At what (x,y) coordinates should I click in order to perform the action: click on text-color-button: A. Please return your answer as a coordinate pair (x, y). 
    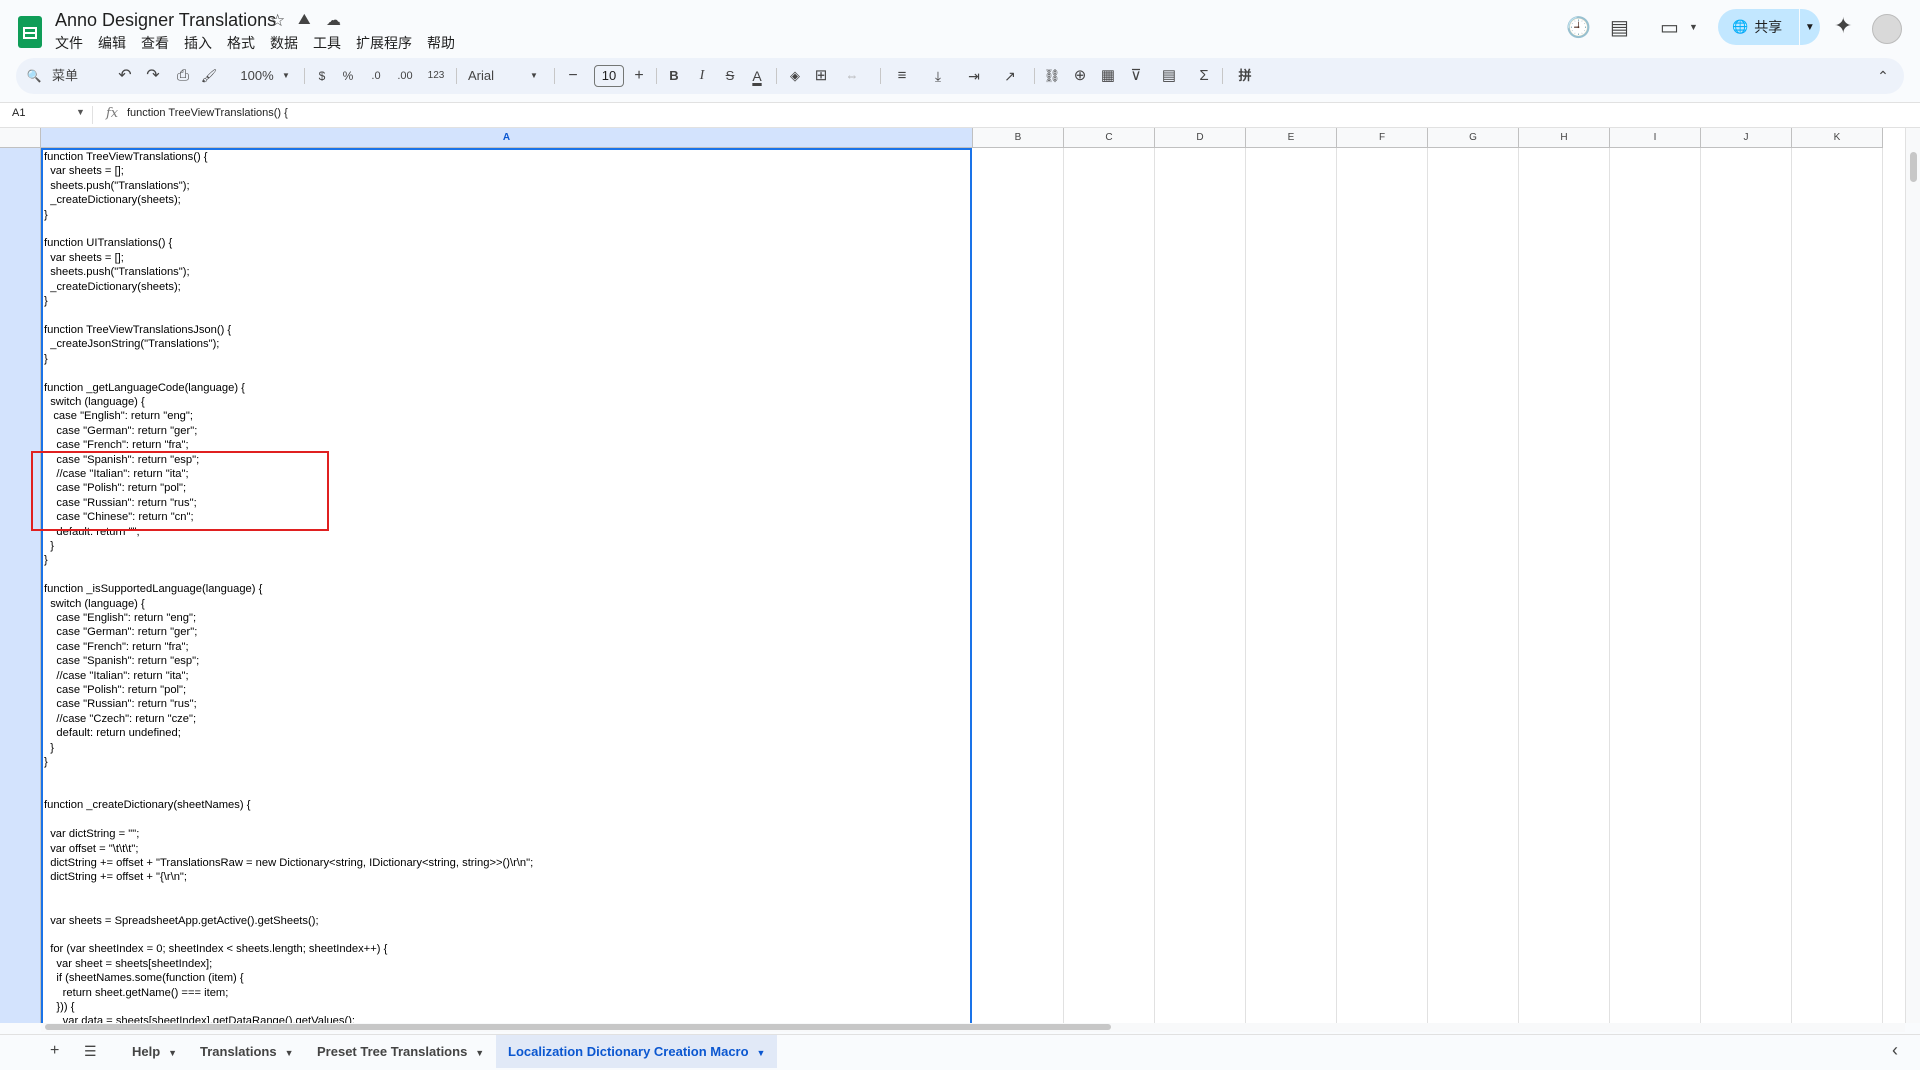
    Looking at the image, I should click on (757, 76).